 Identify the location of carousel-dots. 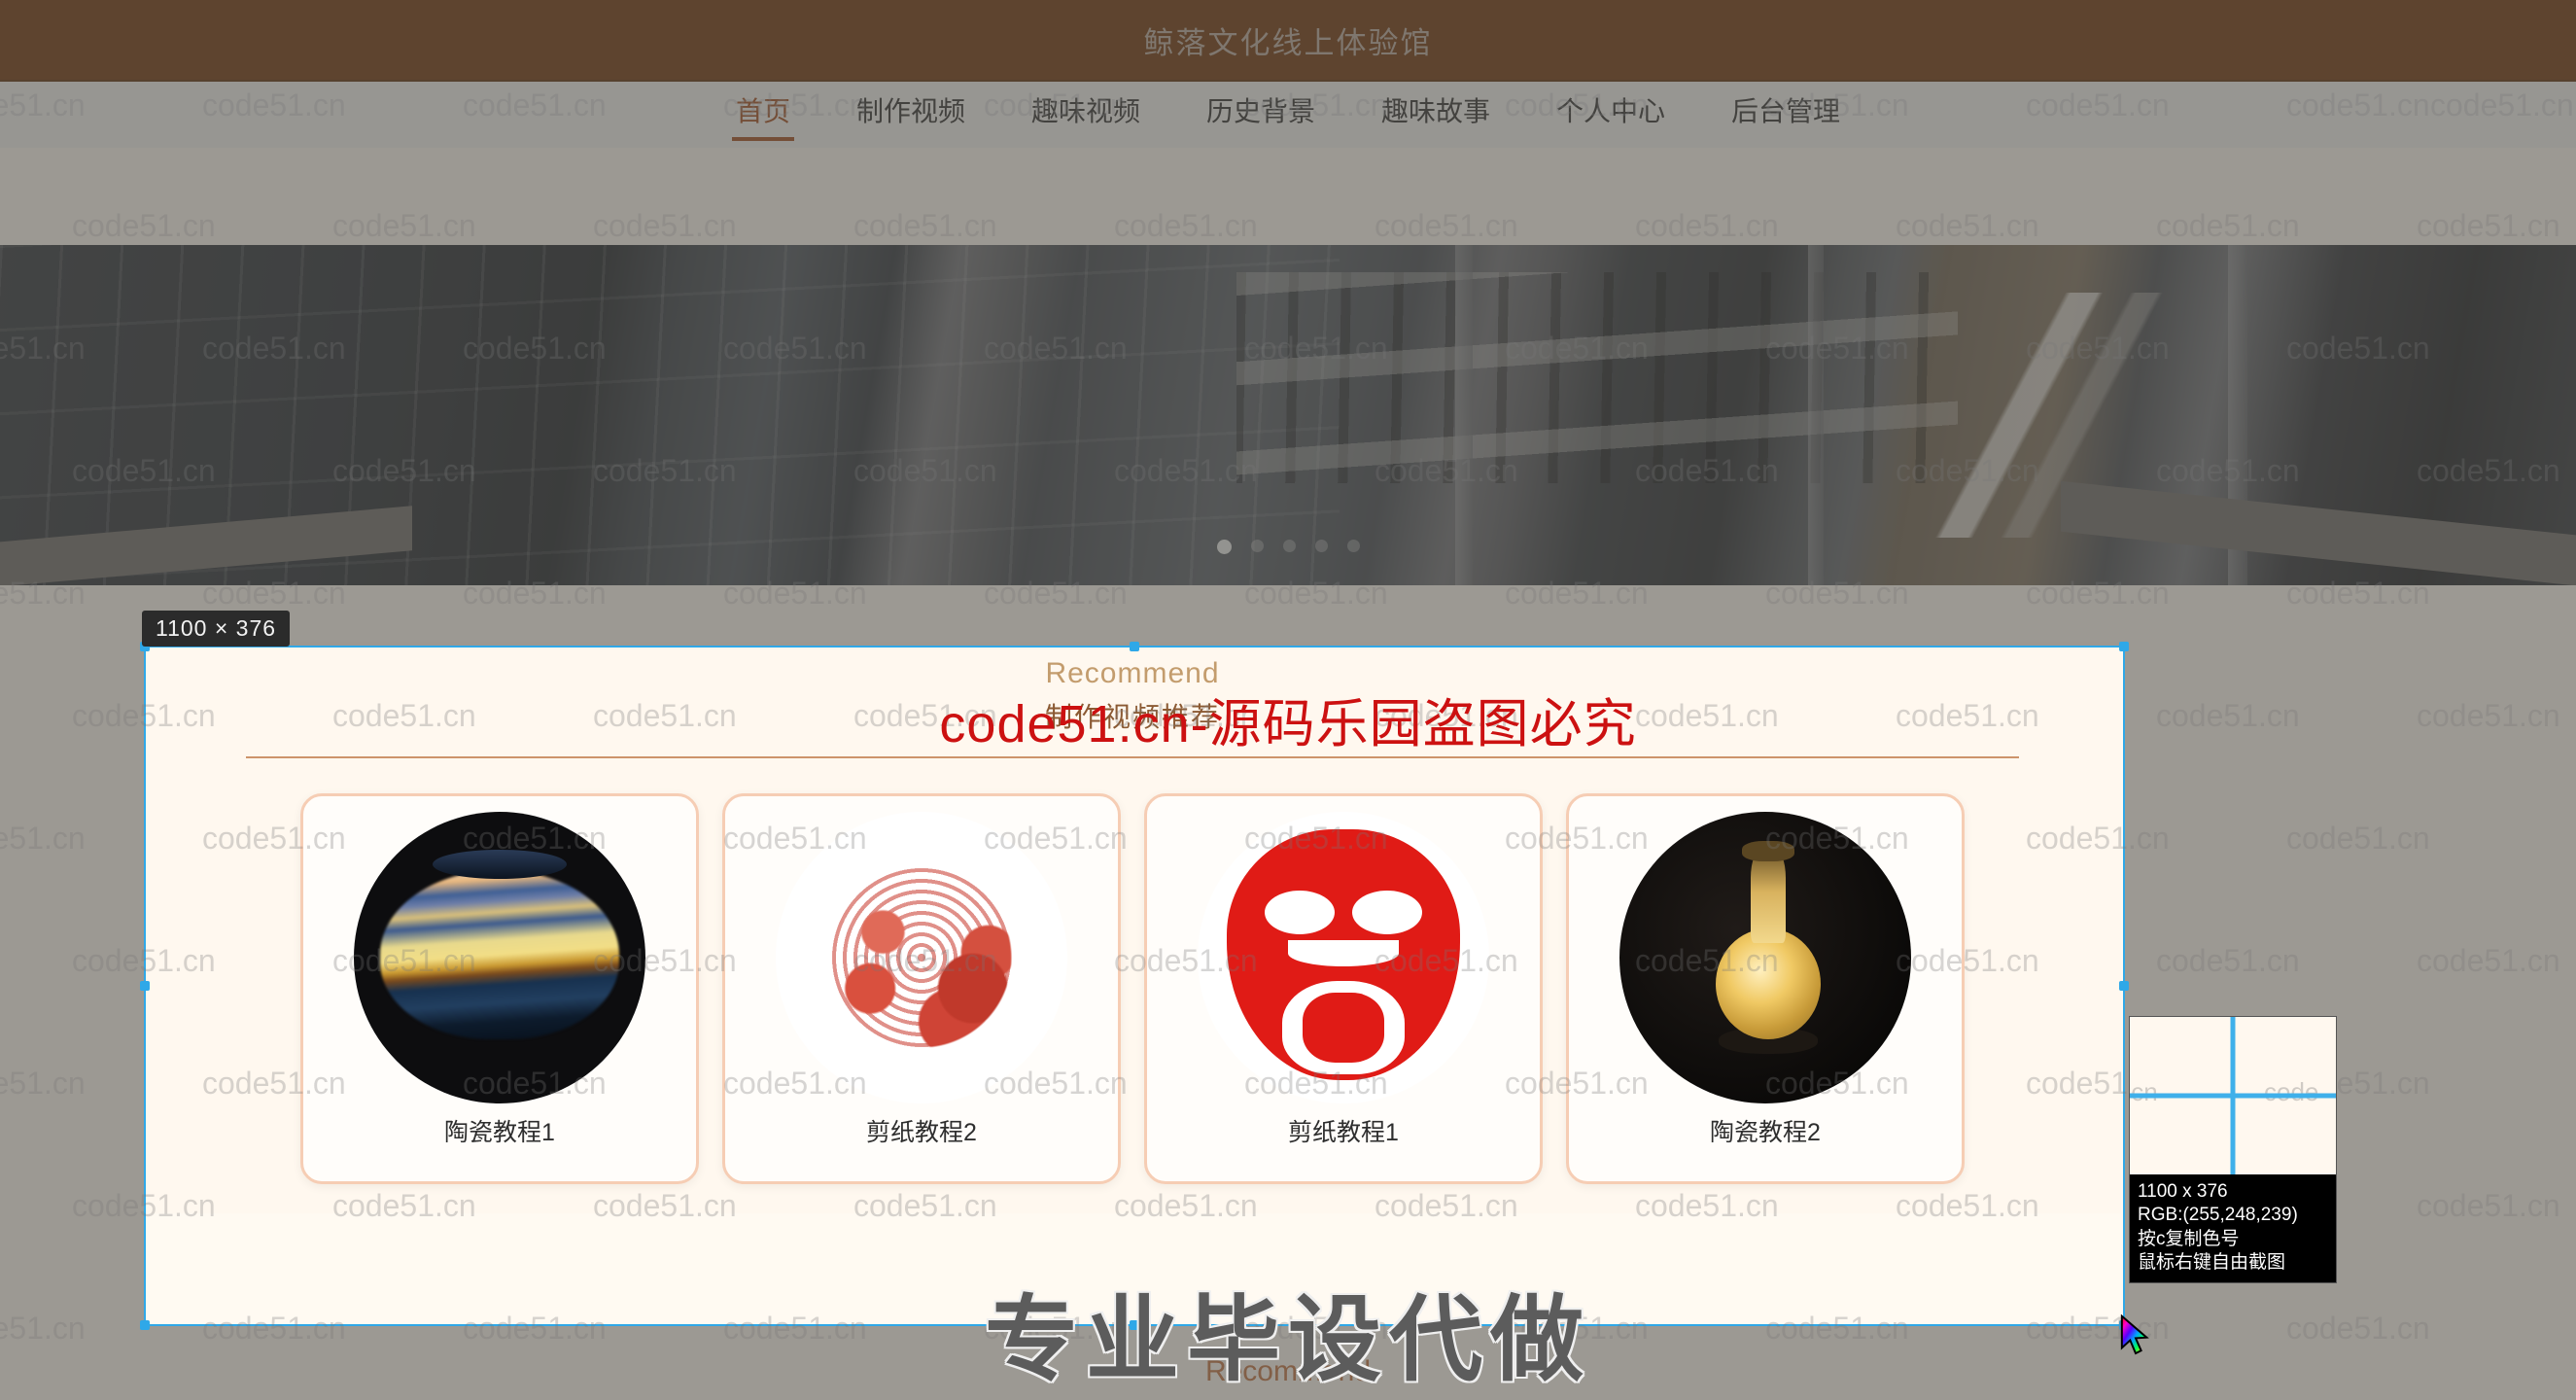
(1288, 547).